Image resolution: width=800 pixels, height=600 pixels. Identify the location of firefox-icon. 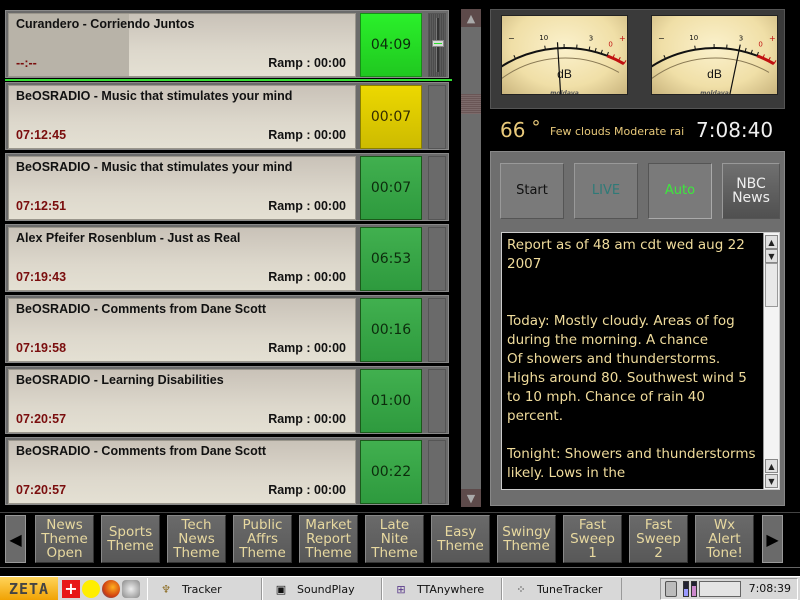
(111, 589).